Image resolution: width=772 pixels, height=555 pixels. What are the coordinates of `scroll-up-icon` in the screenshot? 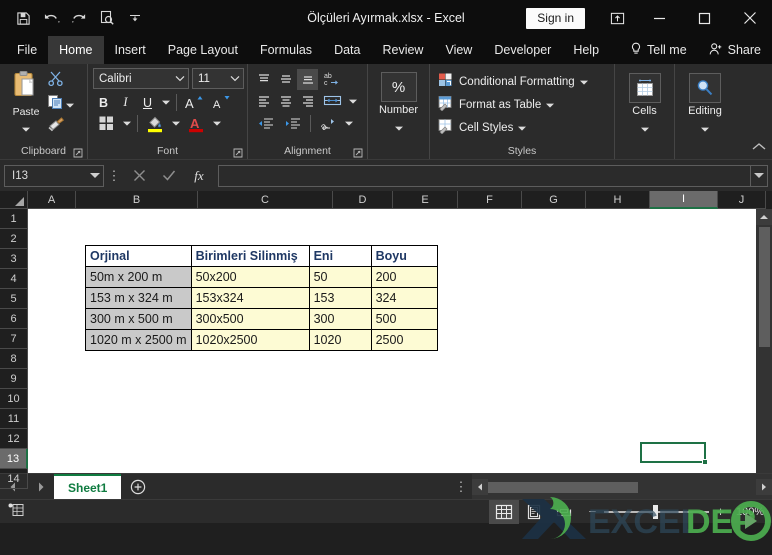 It's located at (764, 217).